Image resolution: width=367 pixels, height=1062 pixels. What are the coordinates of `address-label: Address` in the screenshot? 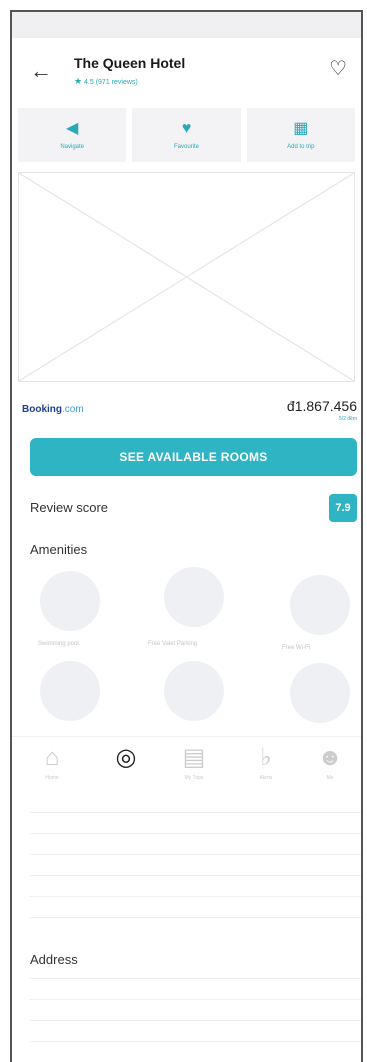 It's located at (54, 959).